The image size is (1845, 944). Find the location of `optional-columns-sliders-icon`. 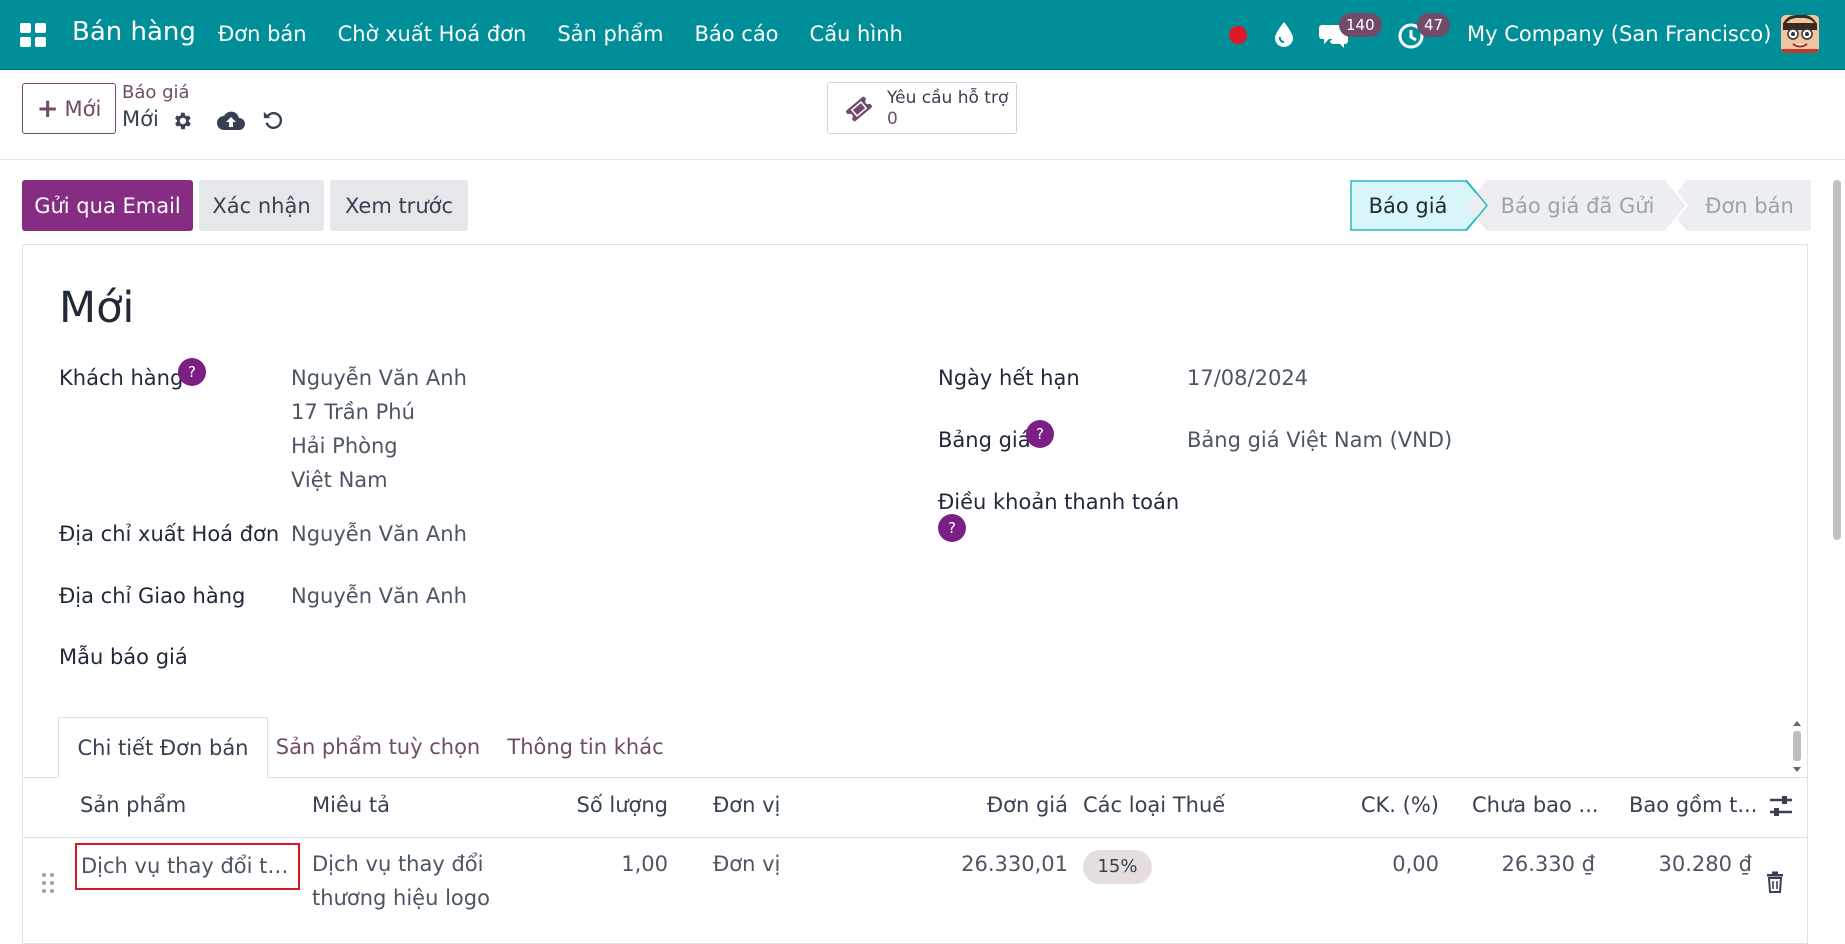

optional-columns-sliders-icon is located at coordinates (1781, 806).